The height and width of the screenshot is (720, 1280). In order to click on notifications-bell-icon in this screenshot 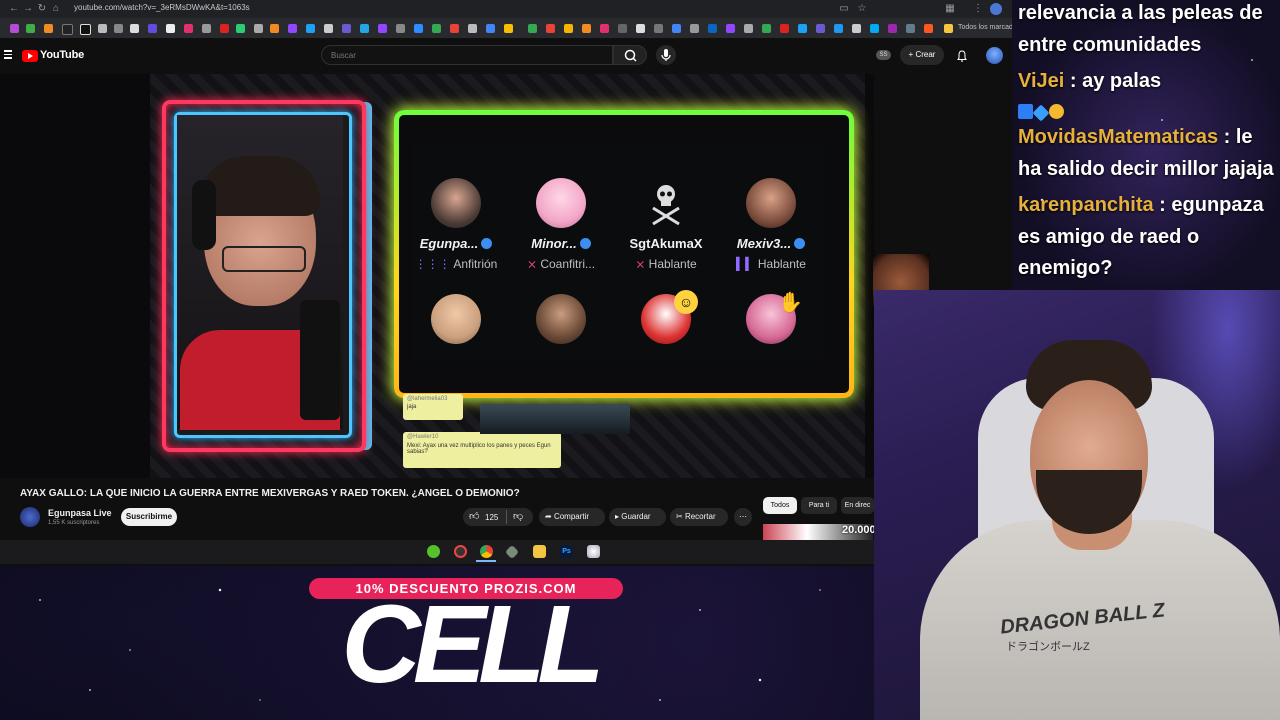, I will do `click(962, 55)`.